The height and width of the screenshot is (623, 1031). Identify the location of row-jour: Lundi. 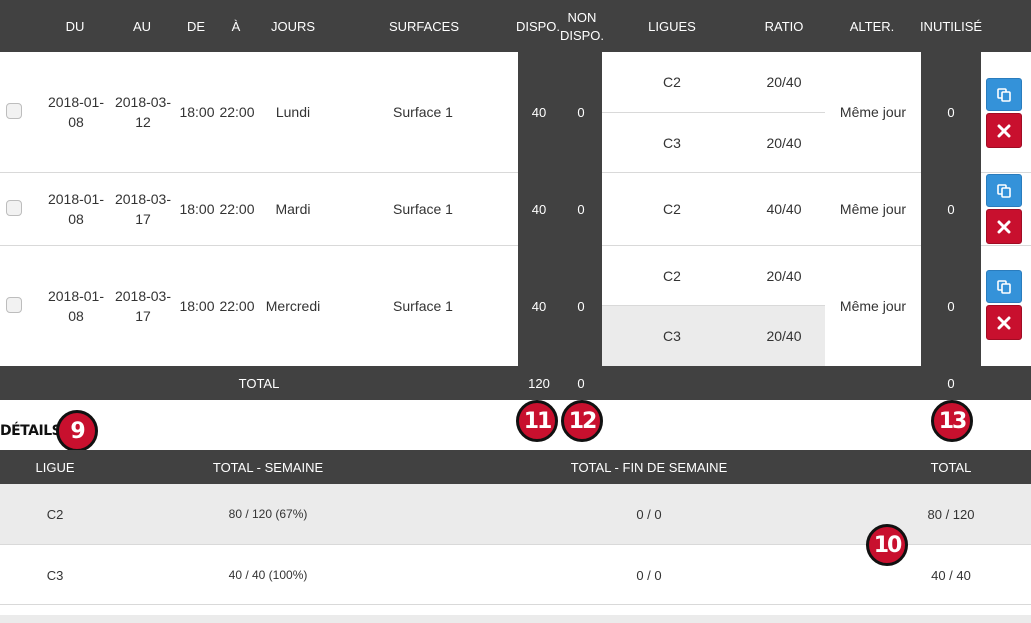
(293, 112).